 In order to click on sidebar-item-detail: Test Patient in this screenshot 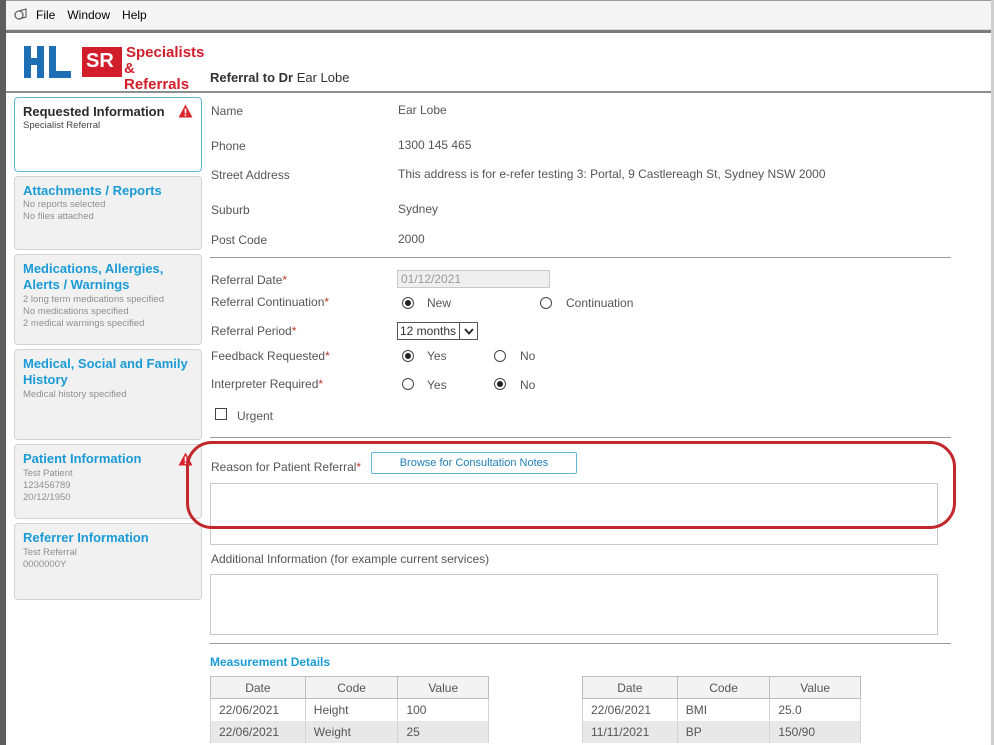, I will do `click(48, 473)`.